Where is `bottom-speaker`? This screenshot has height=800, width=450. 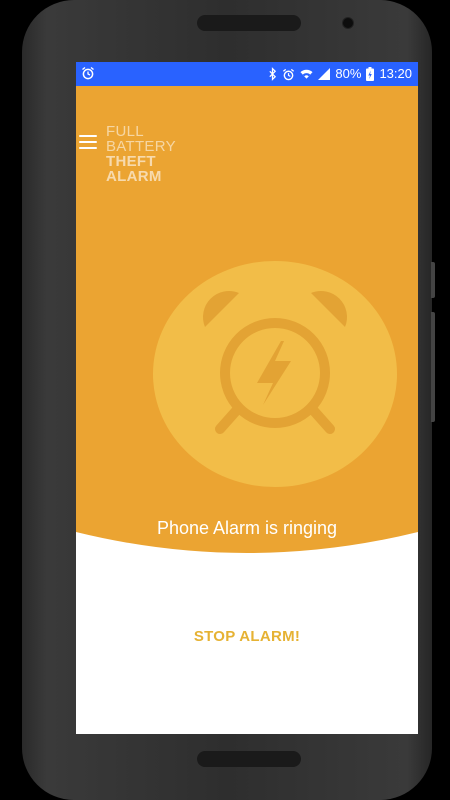
bottom-speaker is located at coordinates (249, 759).